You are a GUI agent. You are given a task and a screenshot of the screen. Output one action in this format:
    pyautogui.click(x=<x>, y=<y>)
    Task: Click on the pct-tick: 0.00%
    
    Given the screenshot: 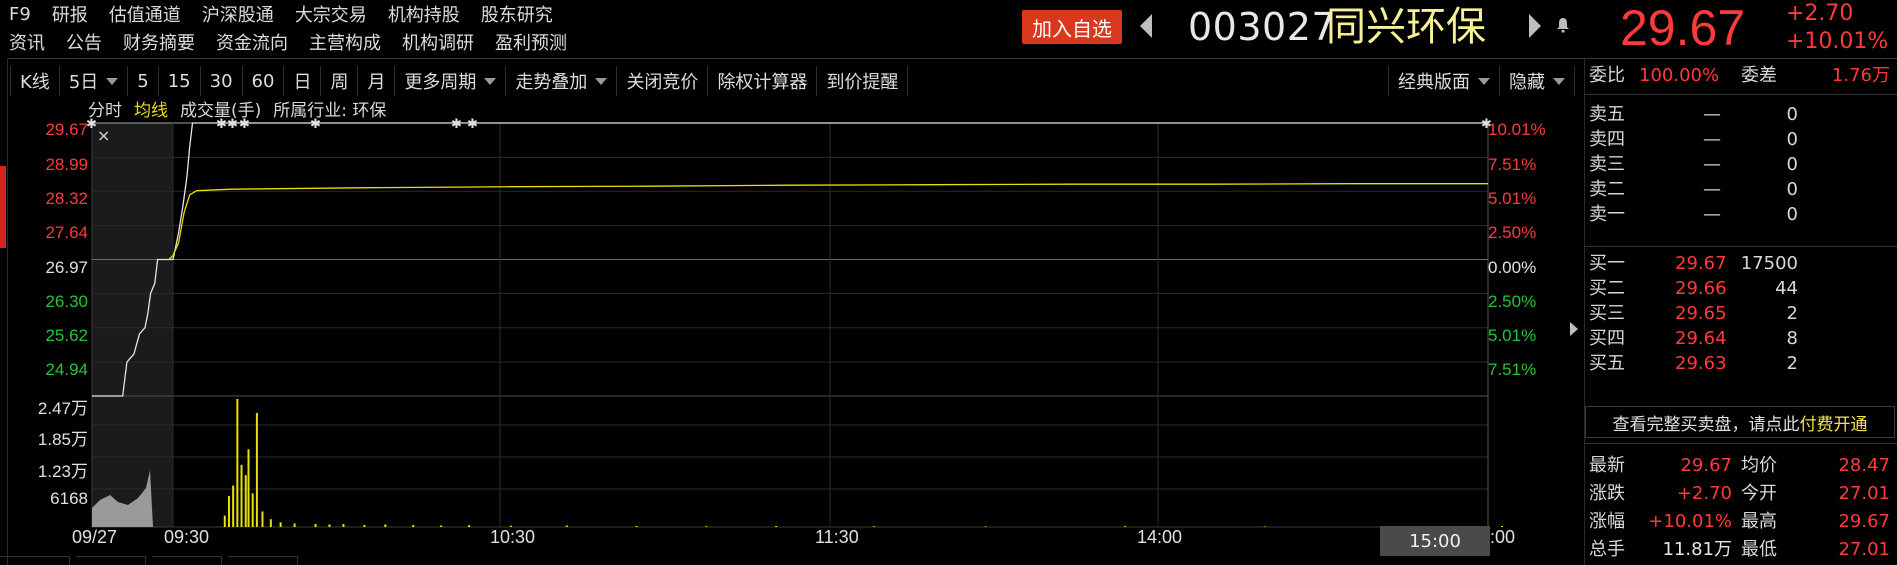 What is the action you would take?
    pyautogui.click(x=1512, y=267)
    